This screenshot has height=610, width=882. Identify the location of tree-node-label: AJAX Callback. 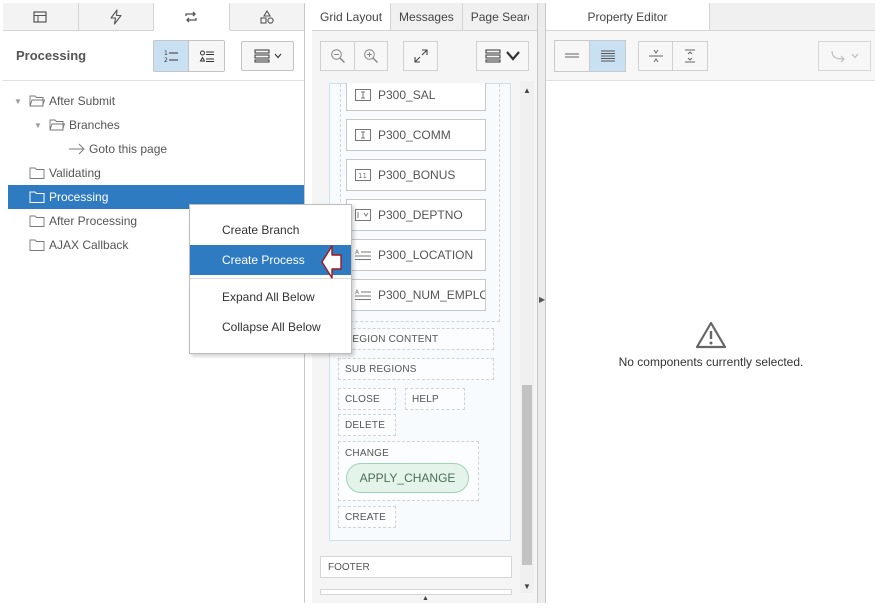
(89, 245).